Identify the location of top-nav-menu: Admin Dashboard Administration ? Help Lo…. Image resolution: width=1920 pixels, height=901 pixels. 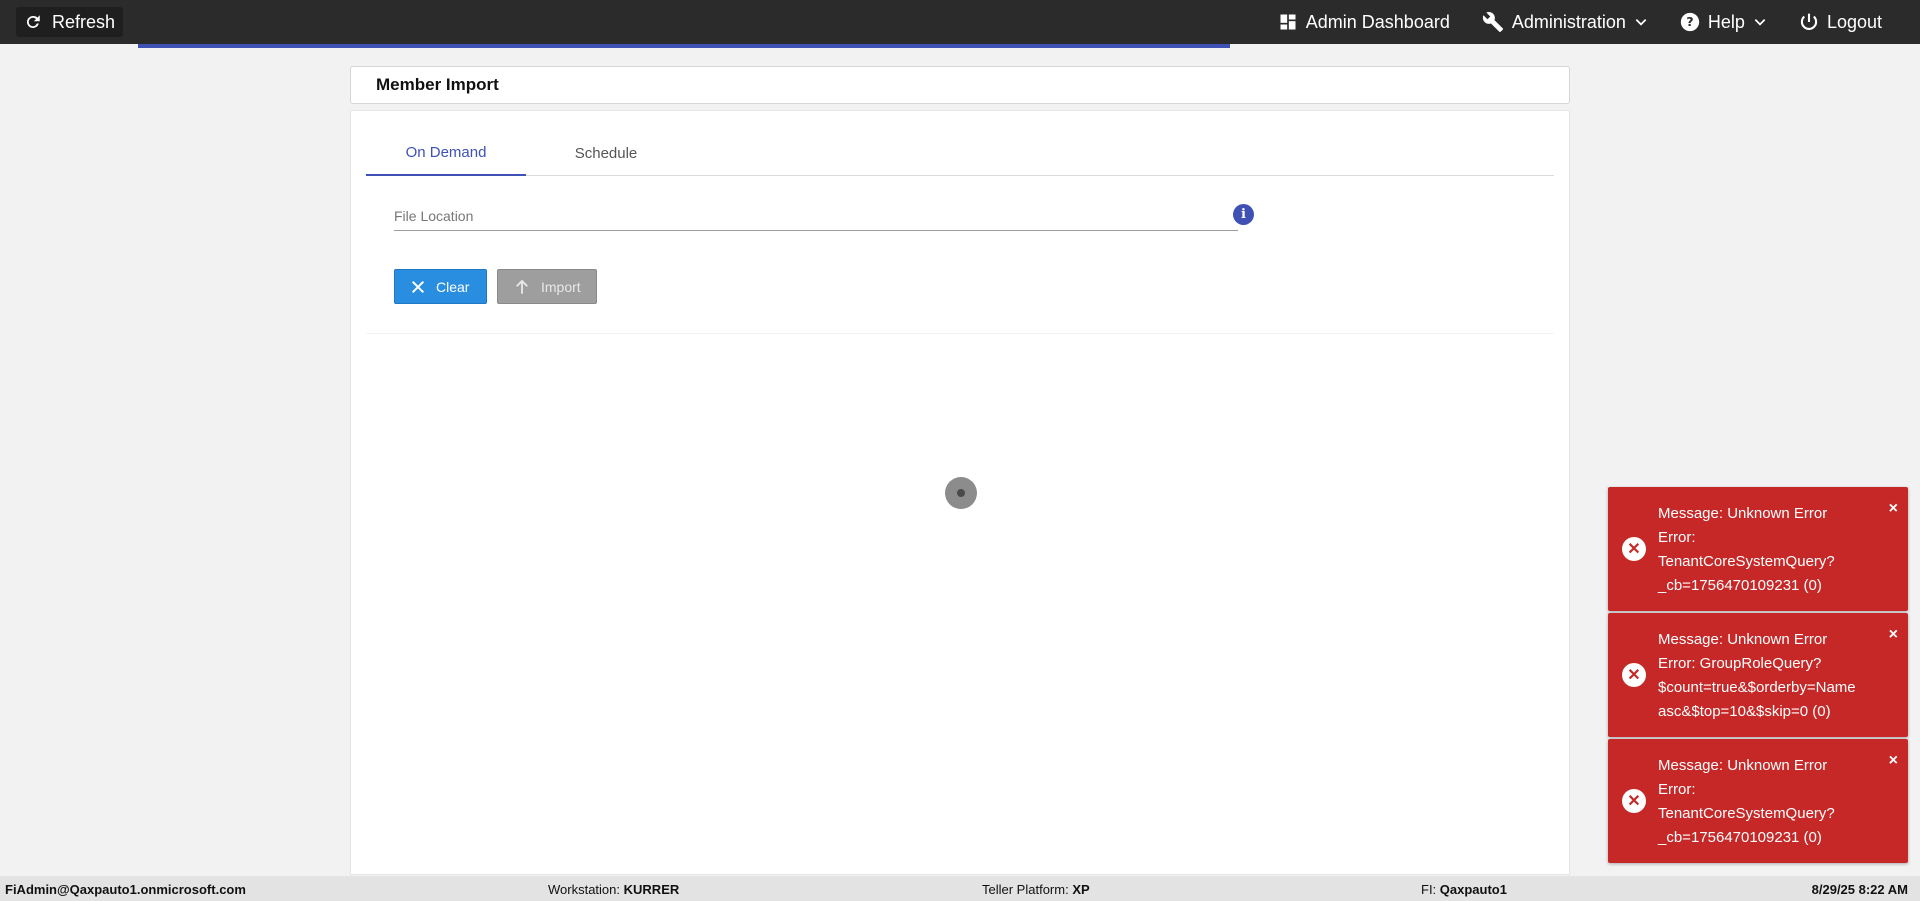
(1564, 22).